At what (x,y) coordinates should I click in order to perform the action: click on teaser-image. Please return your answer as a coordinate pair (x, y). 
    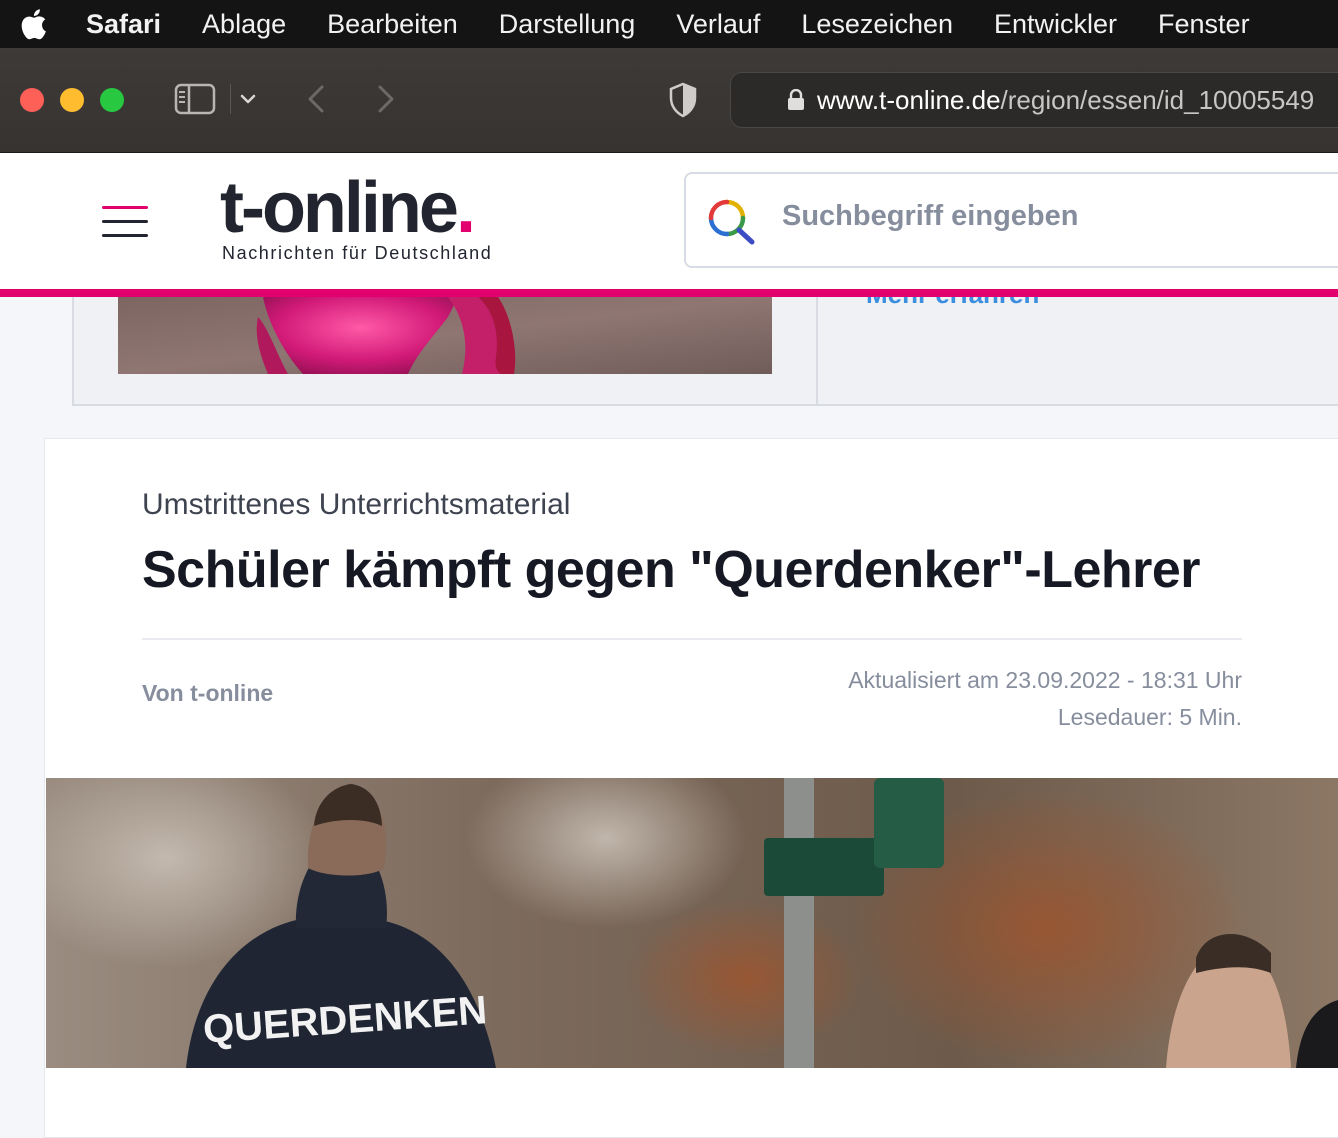
    Looking at the image, I should click on (445, 335).